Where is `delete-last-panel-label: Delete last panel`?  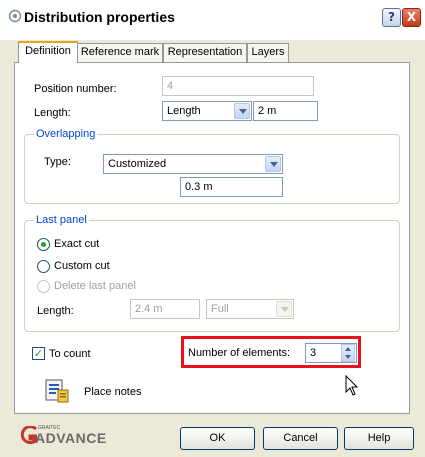
delete-last-panel-label: Delete last panel is located at coordinates (95, 286).